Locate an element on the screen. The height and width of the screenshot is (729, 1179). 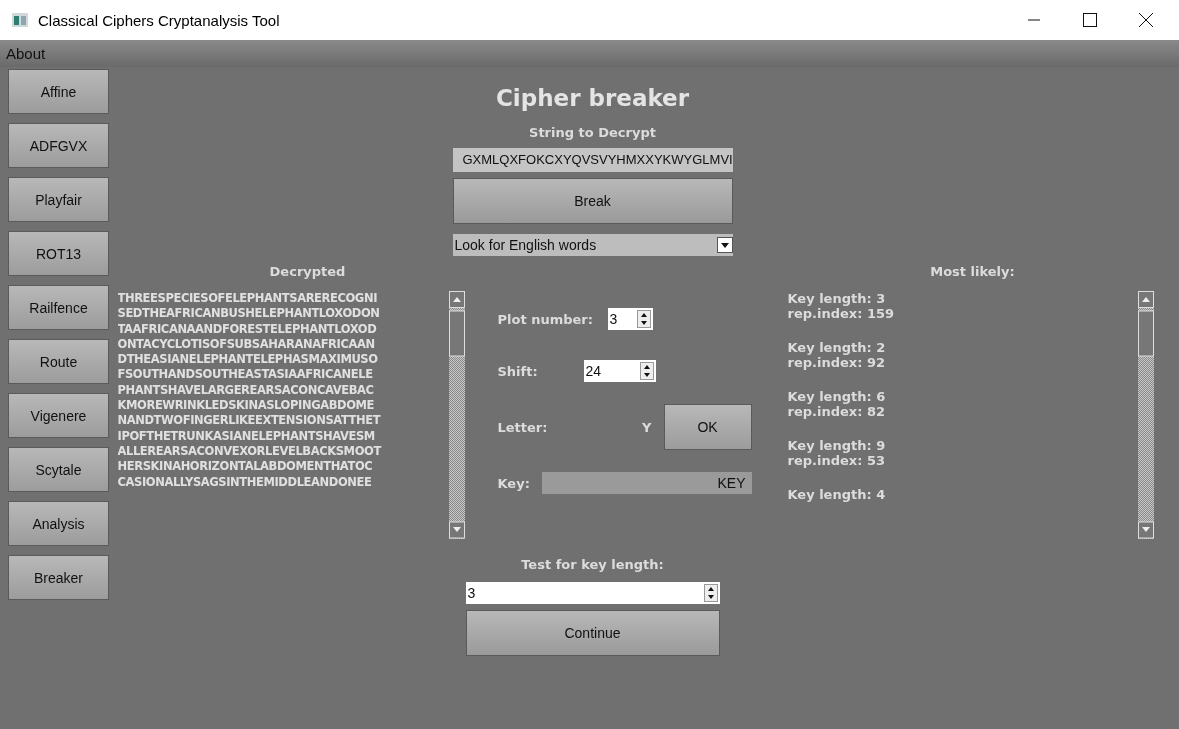
result-entry: Key length: 9 rep.index: 53 is located at coordinates (837, 453).